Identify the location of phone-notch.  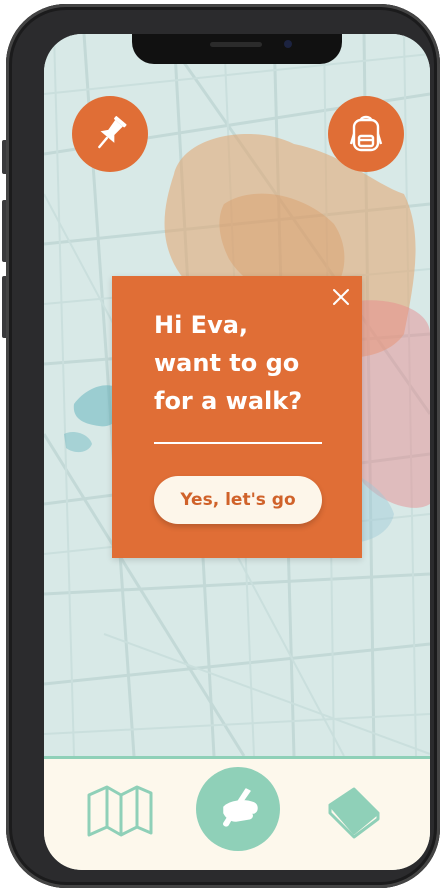
(237, 49).